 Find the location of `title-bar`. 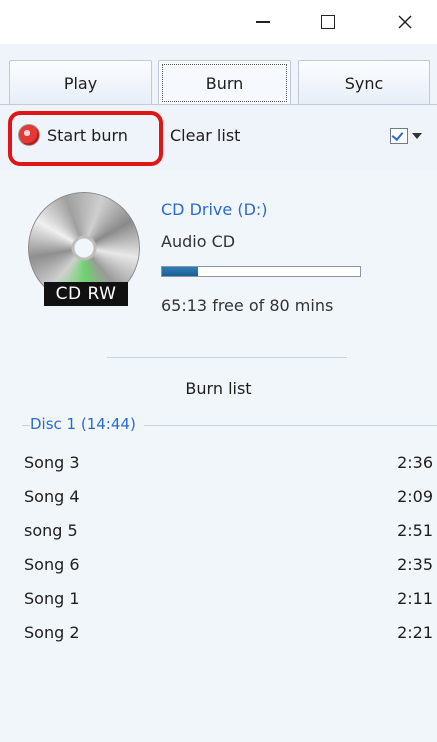

title-bar is located at coordinates (218, 22).